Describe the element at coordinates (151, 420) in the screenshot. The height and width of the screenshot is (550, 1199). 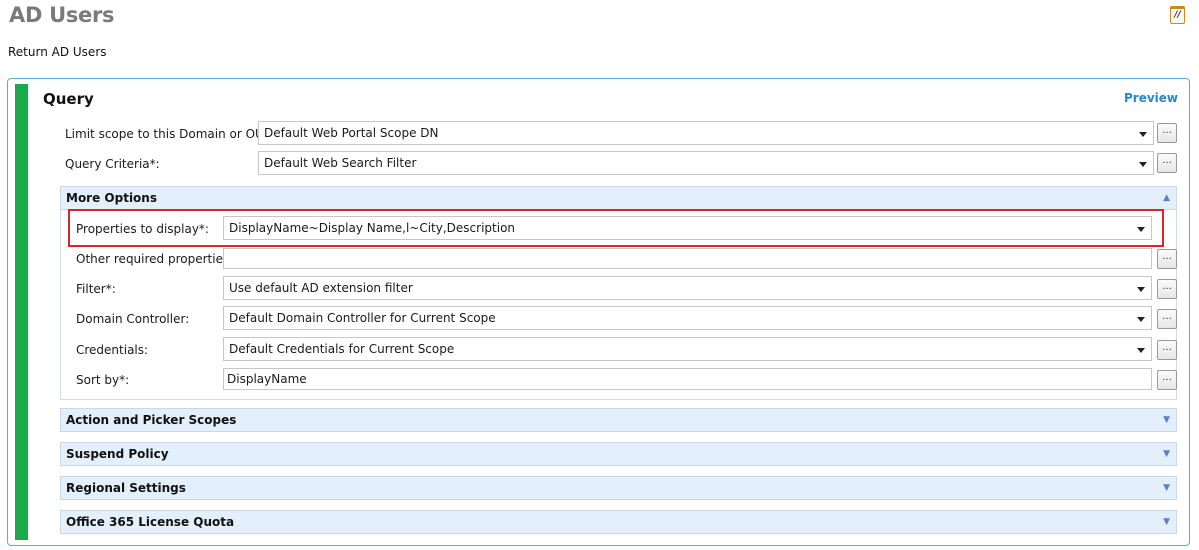
I see `group-title: Action and Picker Scopes` at that location.